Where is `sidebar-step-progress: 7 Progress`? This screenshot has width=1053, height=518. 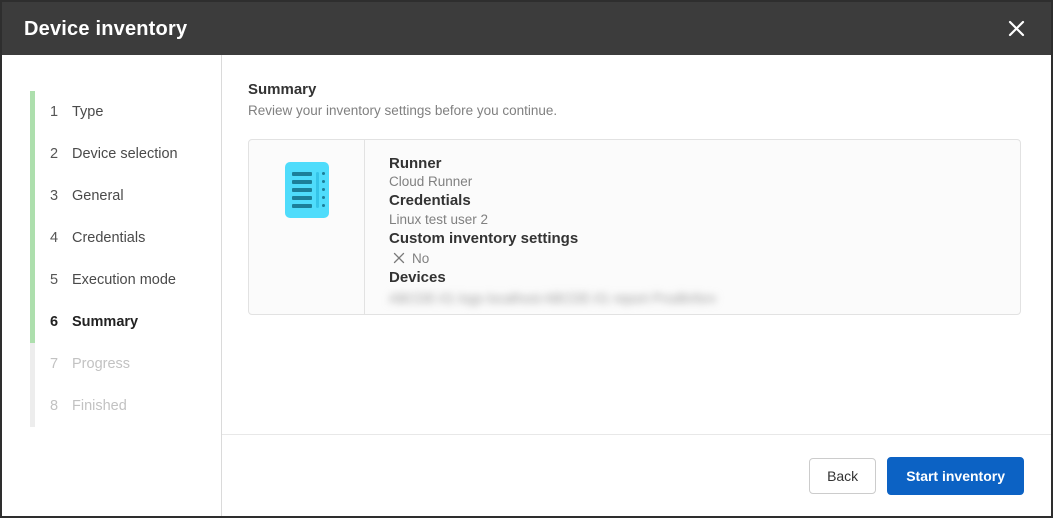 sidebar-step-progress: 7 Progress is located at coordinates (126, 364).